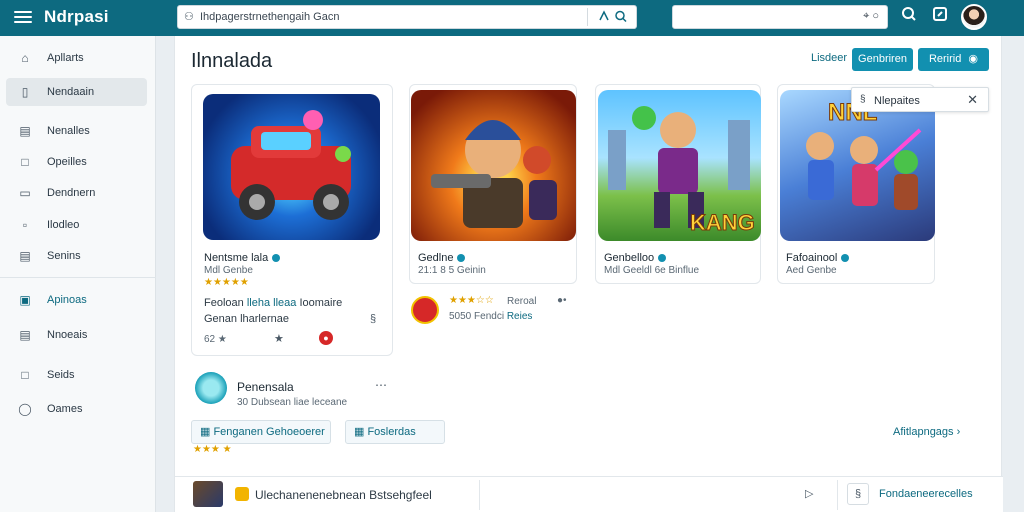 The image size is (1024, 512). What do you see at coordinates (973, 59) in the screenshot?
I see `chevron-icon: ◉` at bounding box center [973, 59].